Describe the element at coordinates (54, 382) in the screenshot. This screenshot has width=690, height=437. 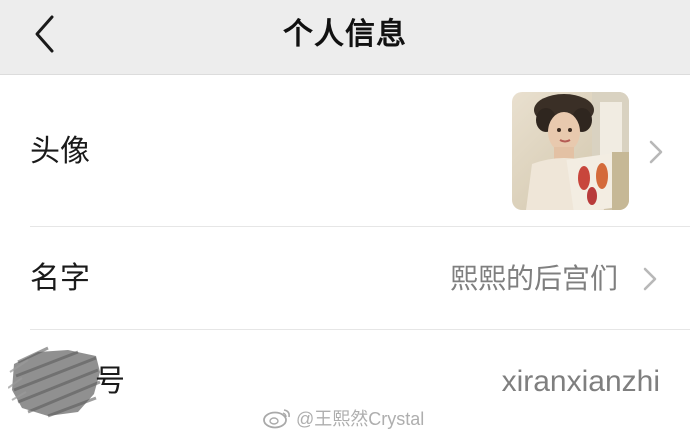
I see `redaction-scribble` at that location.